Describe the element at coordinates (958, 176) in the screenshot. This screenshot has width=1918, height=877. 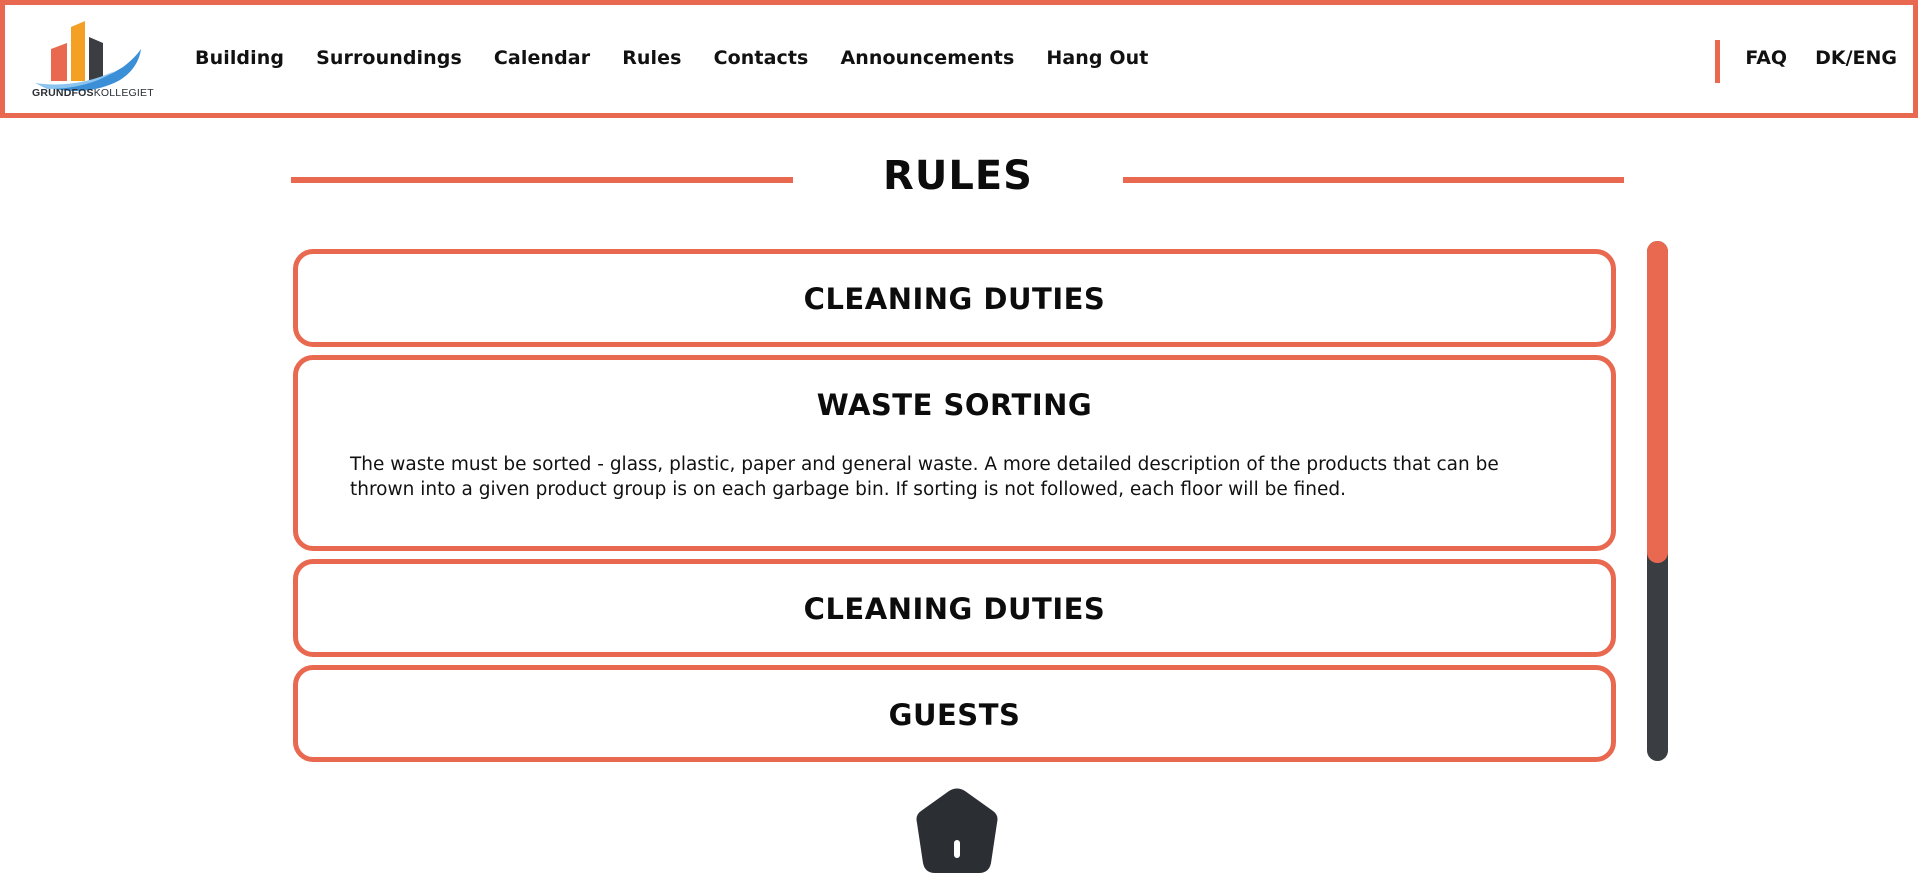
I see `page-title: RULES` at that location.